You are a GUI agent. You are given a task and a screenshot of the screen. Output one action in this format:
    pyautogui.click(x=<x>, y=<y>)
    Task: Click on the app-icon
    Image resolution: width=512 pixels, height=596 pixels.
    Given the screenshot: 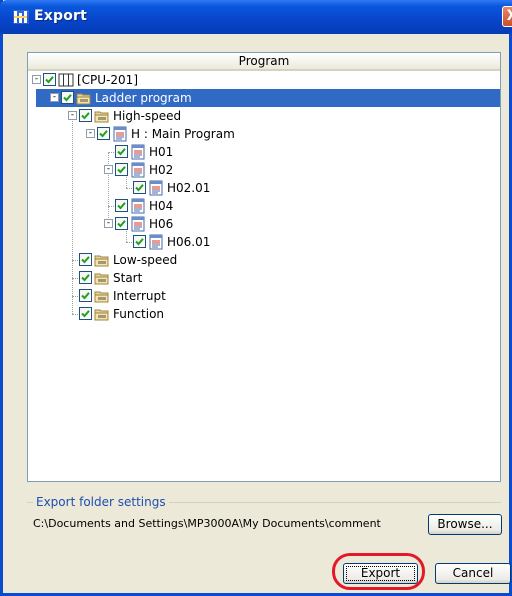 What is the action you would take?
    pyautogui.click(x=21, y=17)
    